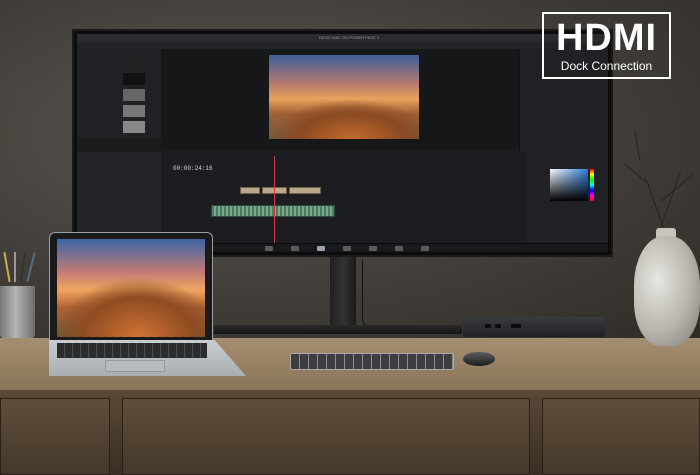  Describe the element at coordinates (349, 37) in the screenshot. I see `project-title: DEMO MAC OS POWER PACK 2` at that location.